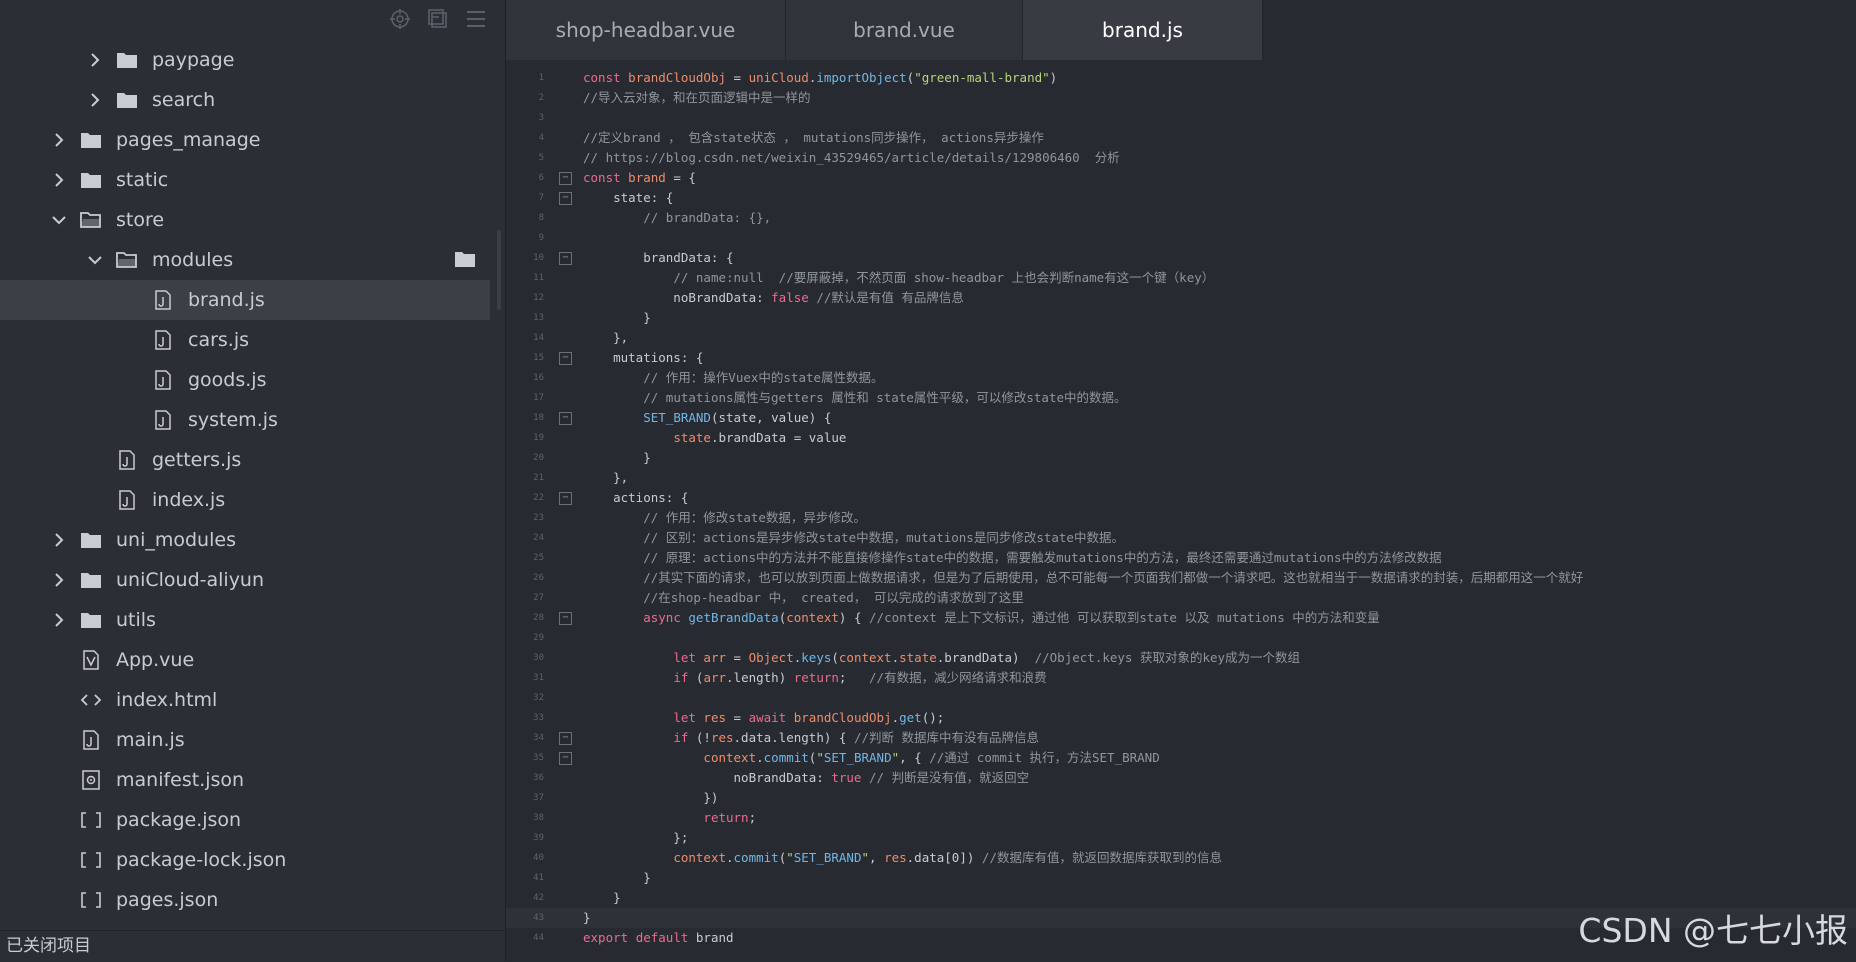 The height and width of the screenshot is (962, 1856). I want to click on tree-item-index-html: index.html, so click(245, 700).